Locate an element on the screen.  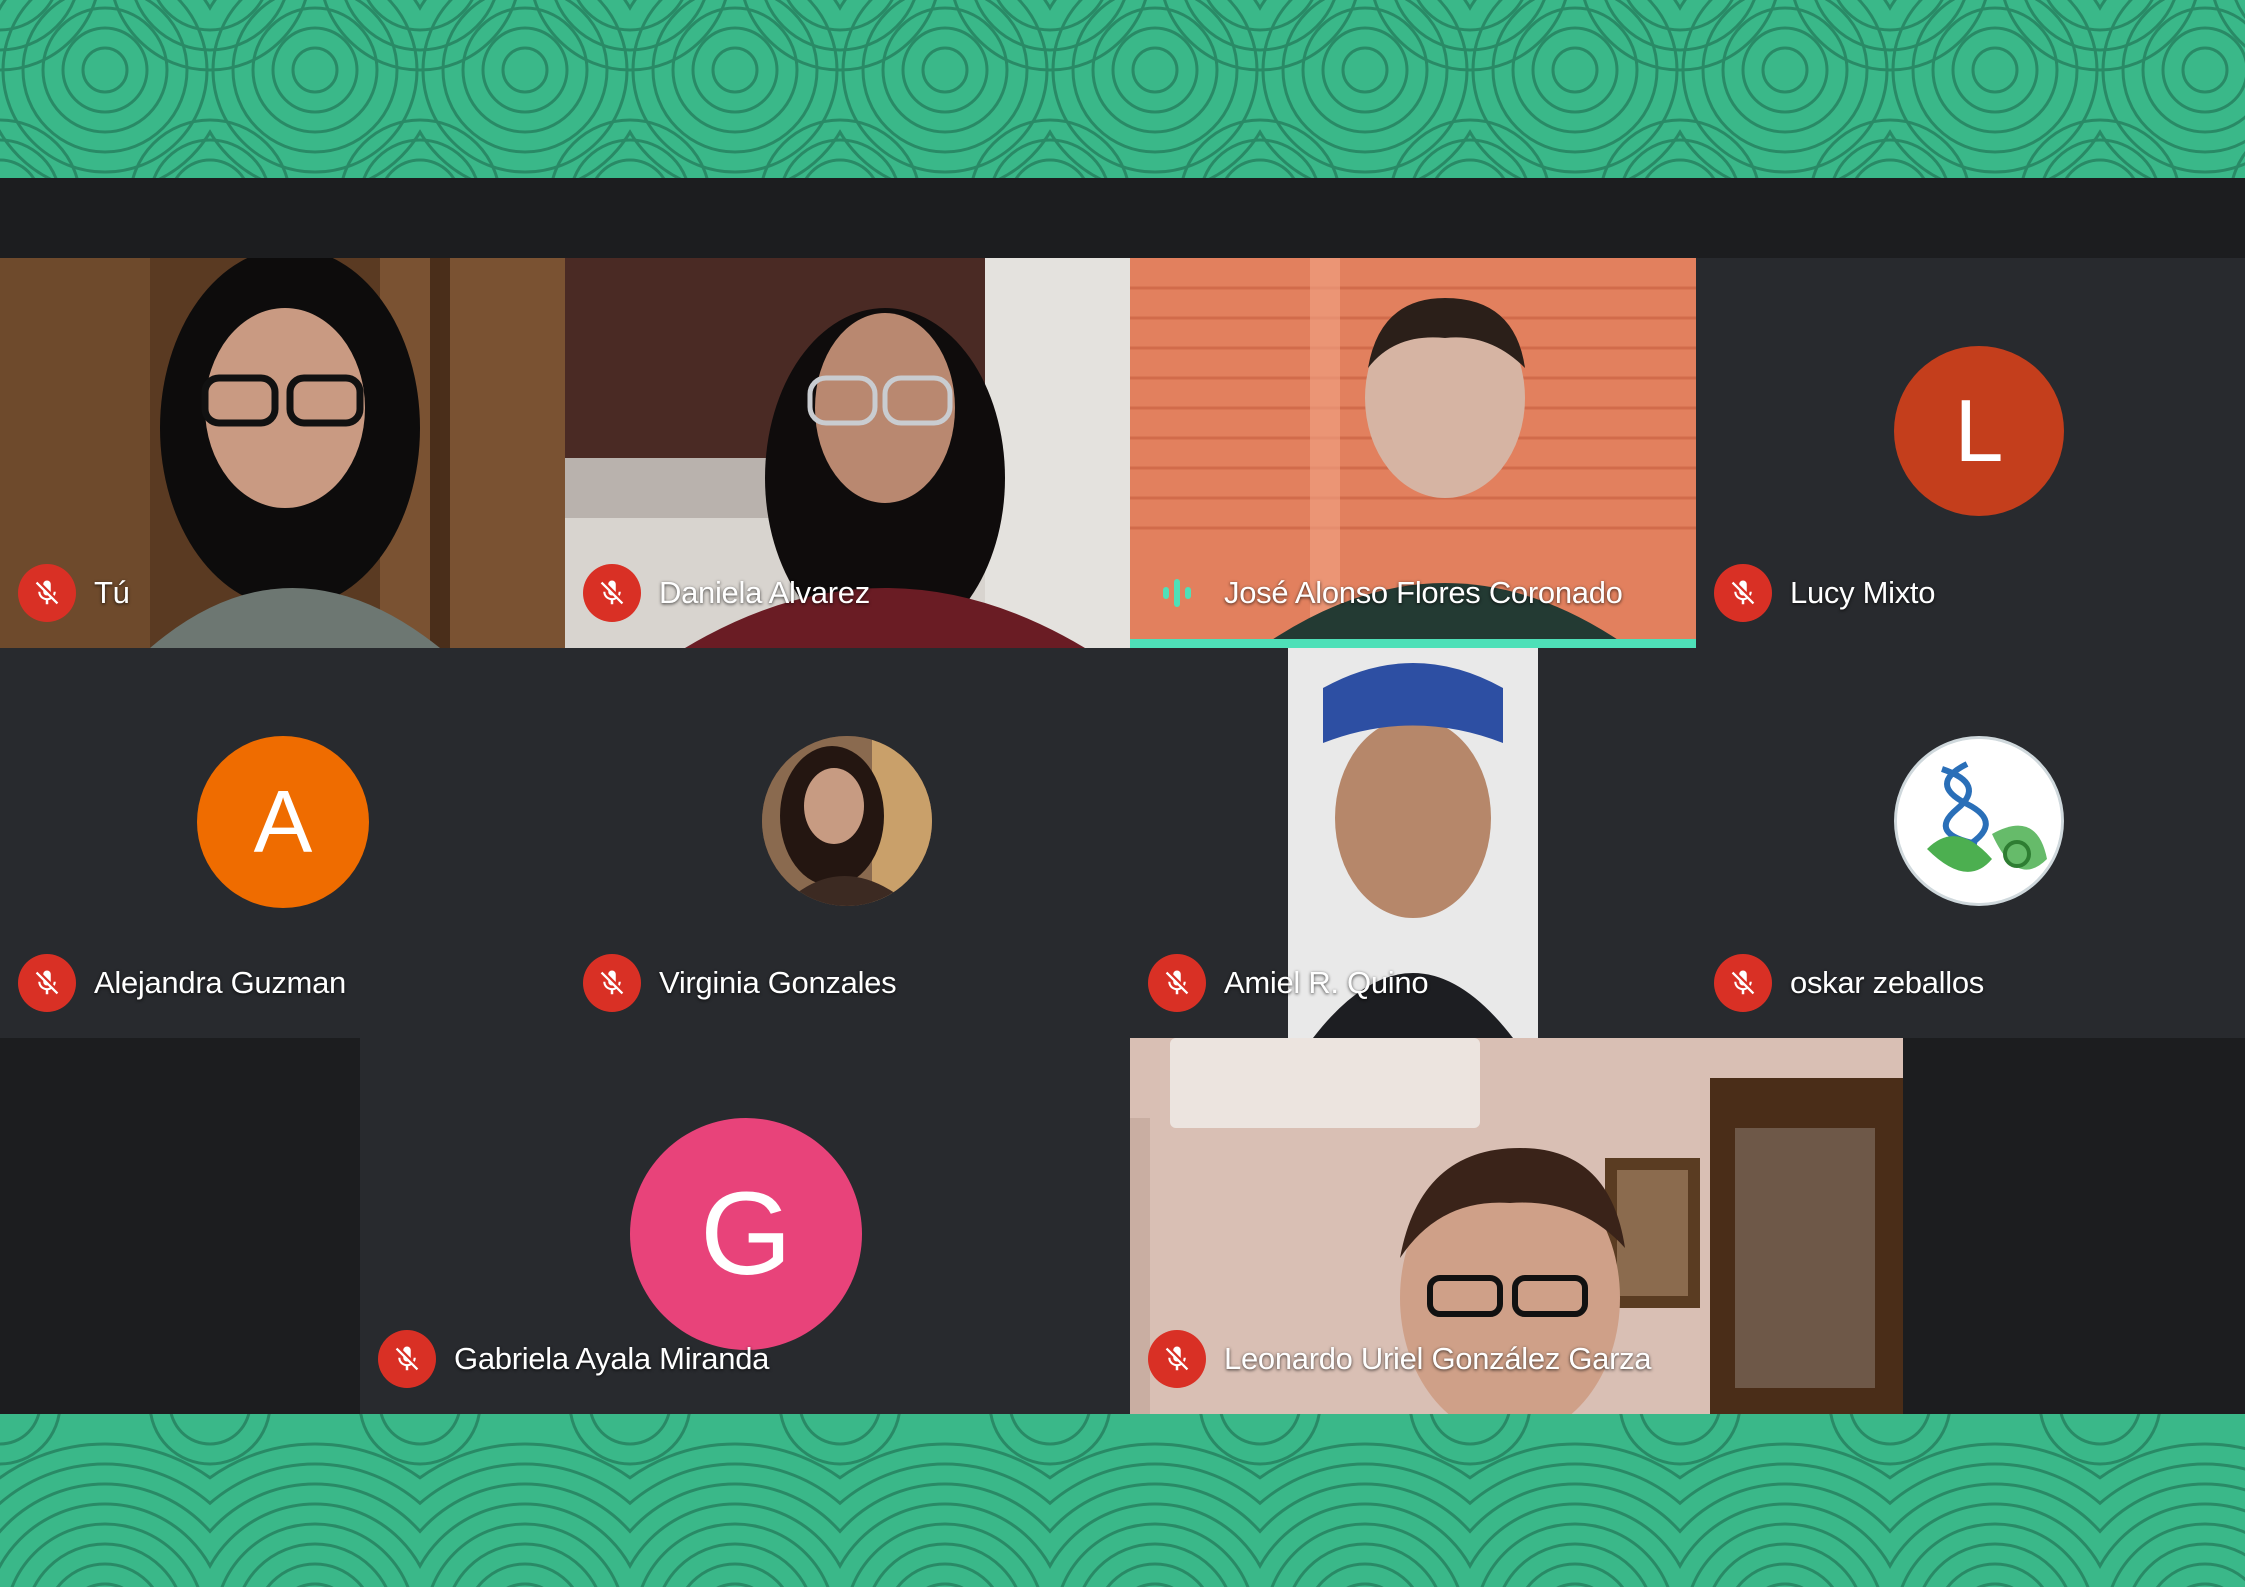
participant-label: Daniela Alvarez is located at coordinates (726, 593).